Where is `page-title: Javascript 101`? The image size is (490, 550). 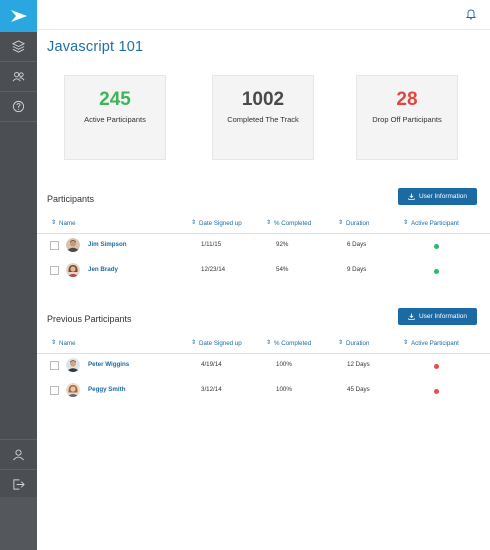 page-title: Javascript 101 is located at coordinates (95, 47).